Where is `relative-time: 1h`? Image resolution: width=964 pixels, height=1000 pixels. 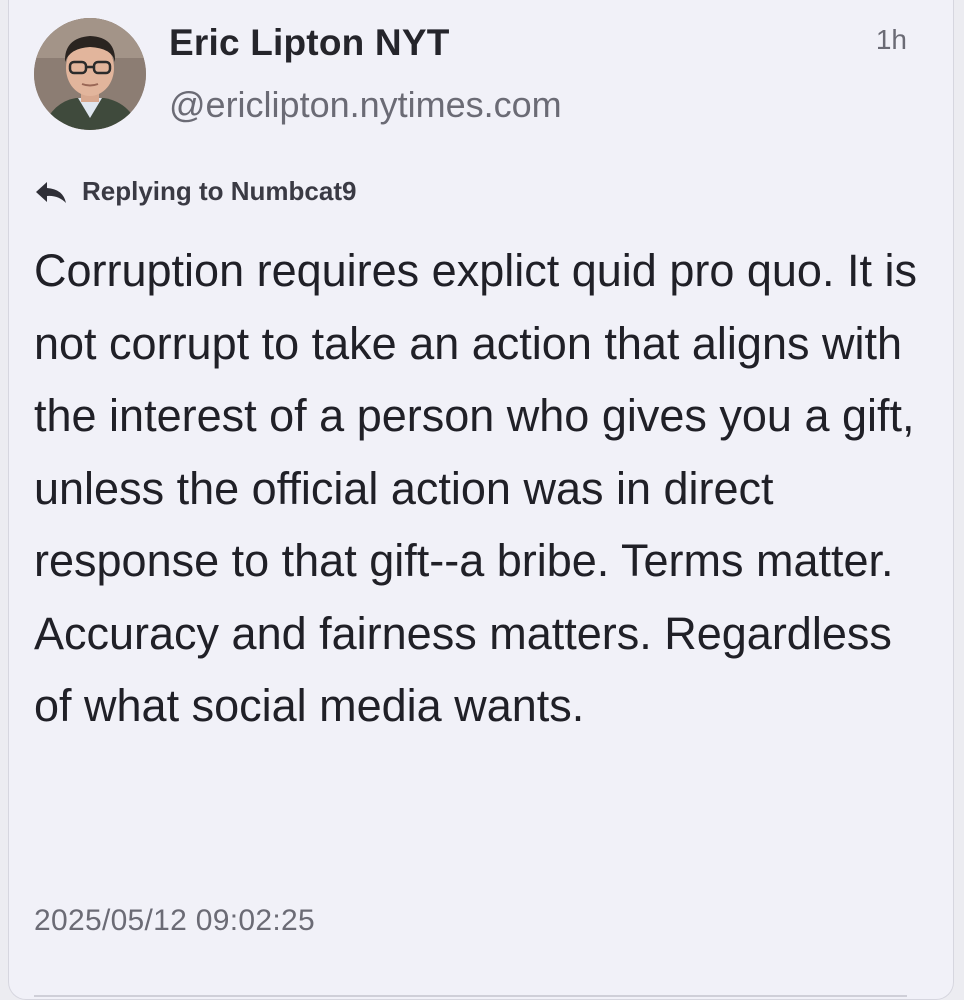
relative-time: 1h is located at coordinates (891, 39).